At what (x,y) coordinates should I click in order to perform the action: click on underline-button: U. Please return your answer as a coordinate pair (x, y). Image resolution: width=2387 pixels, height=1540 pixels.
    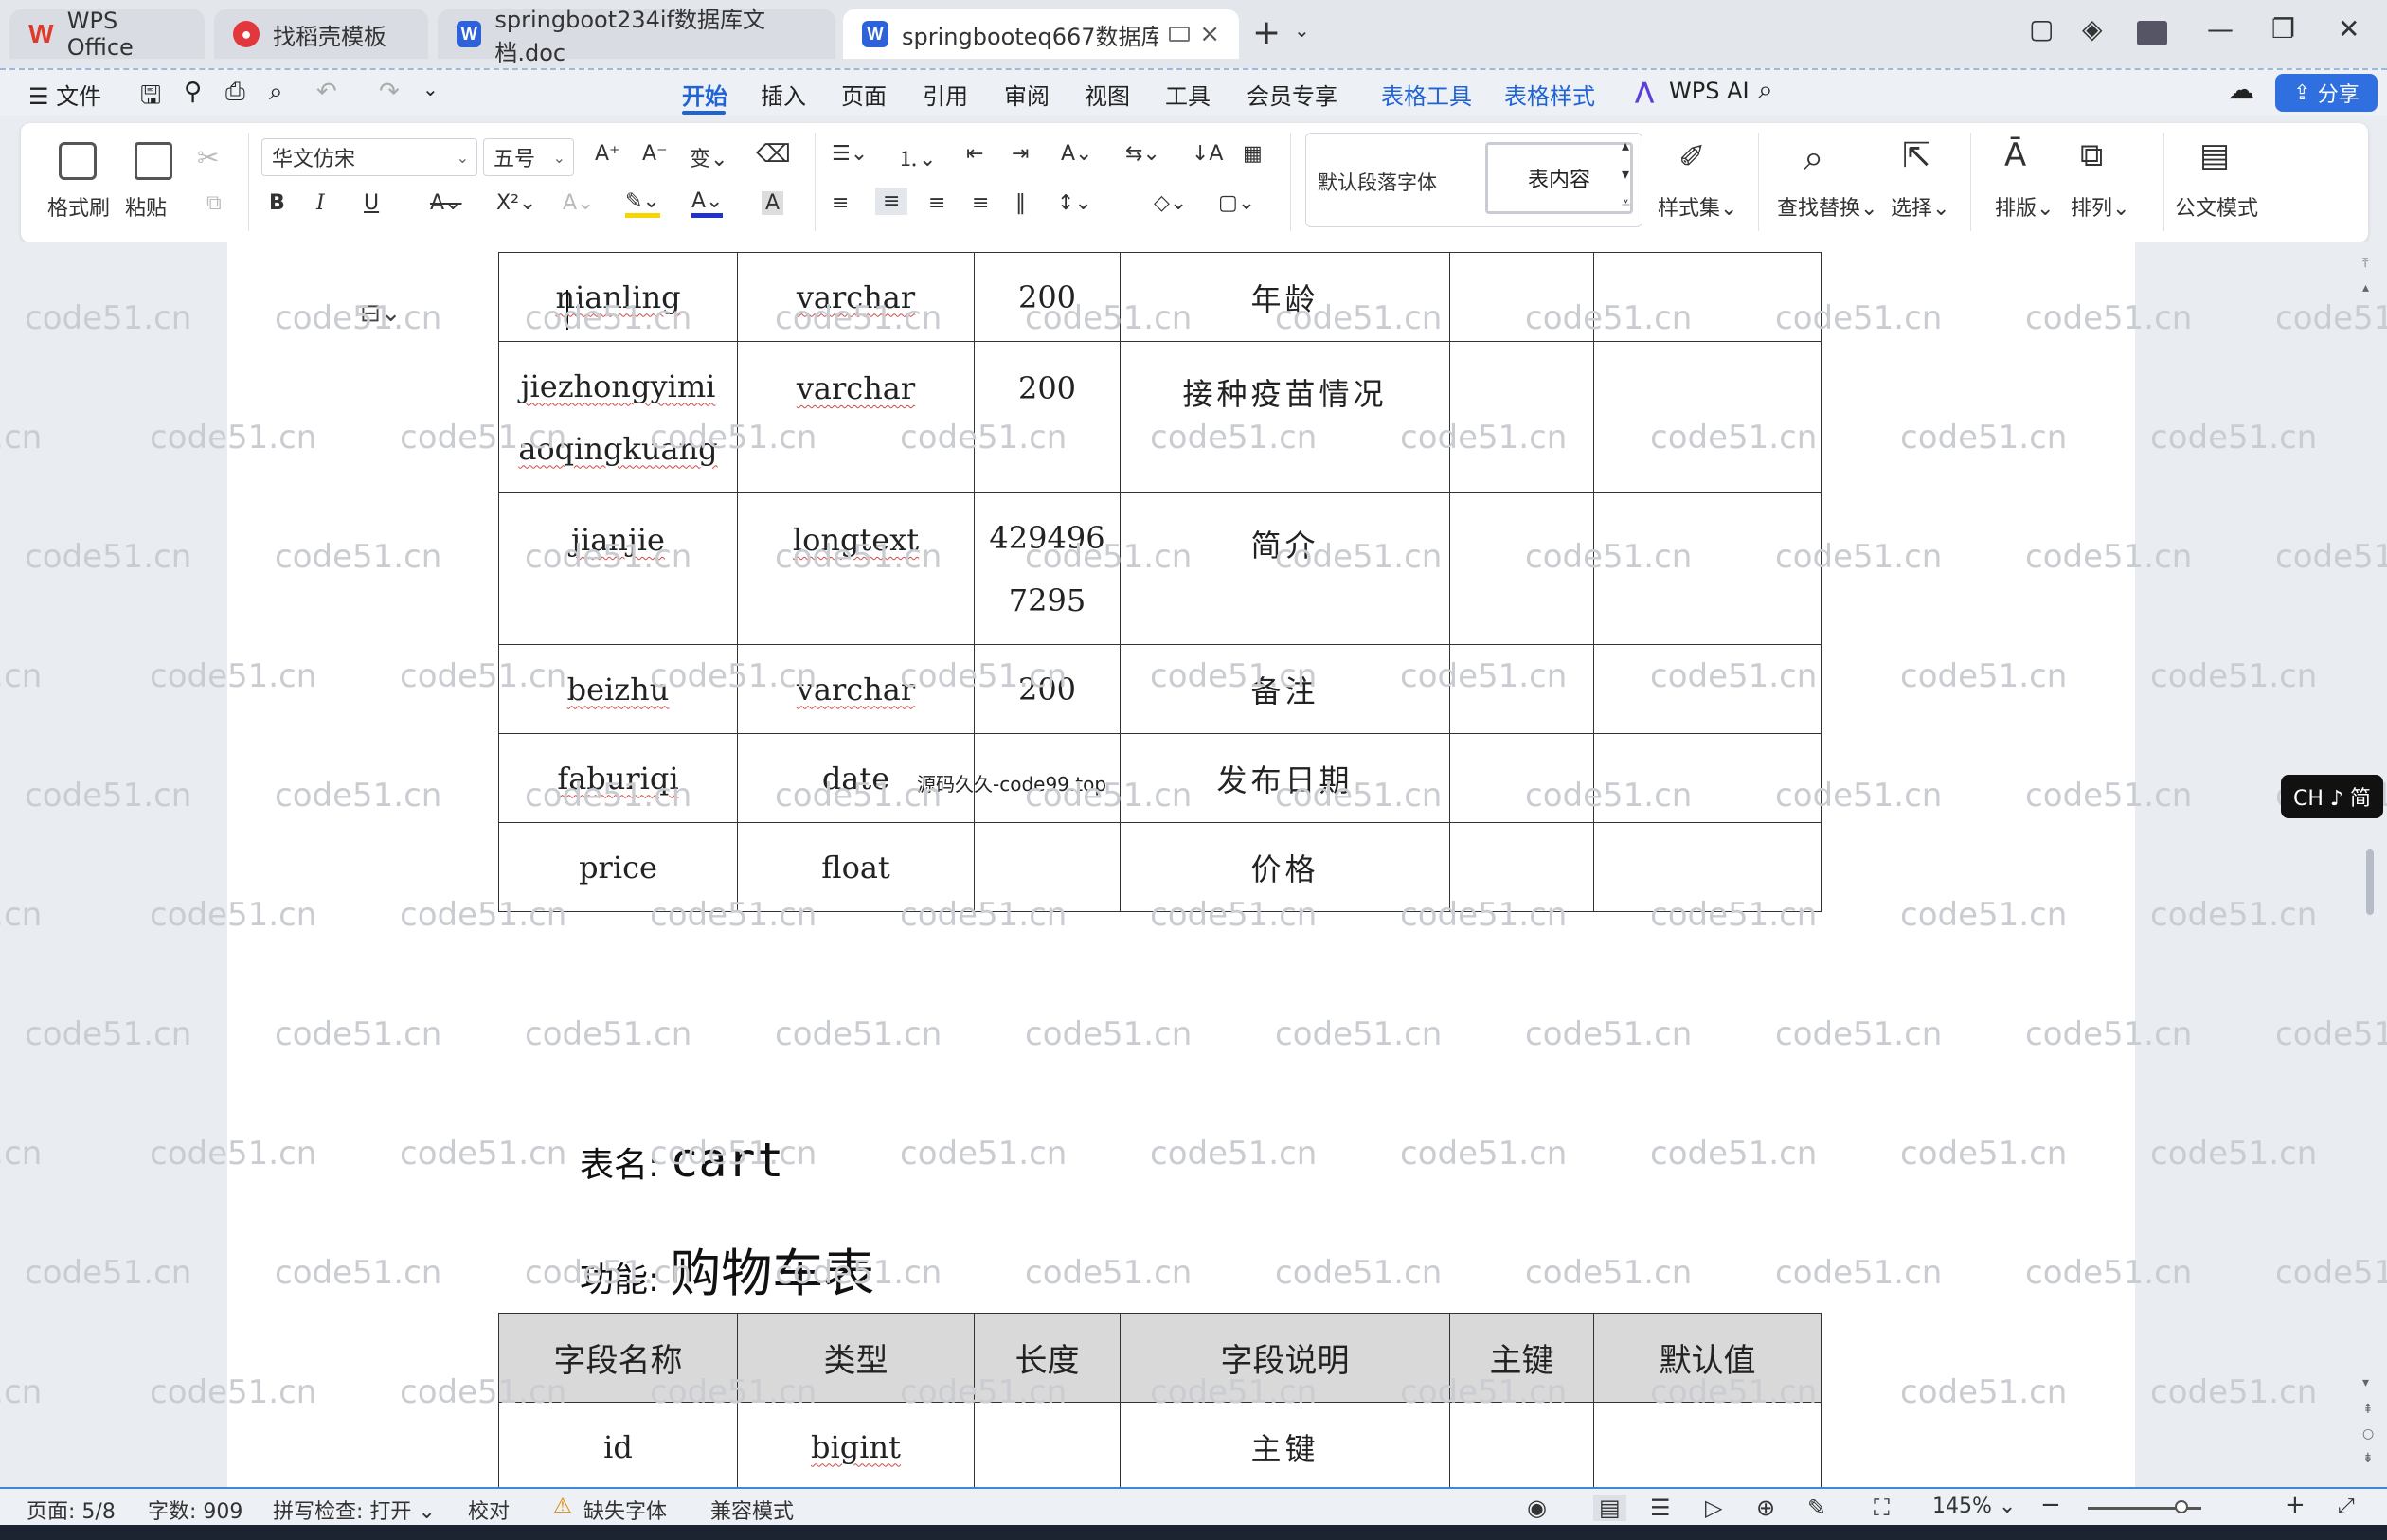
    Looking at the image, I should click on (371, 203).